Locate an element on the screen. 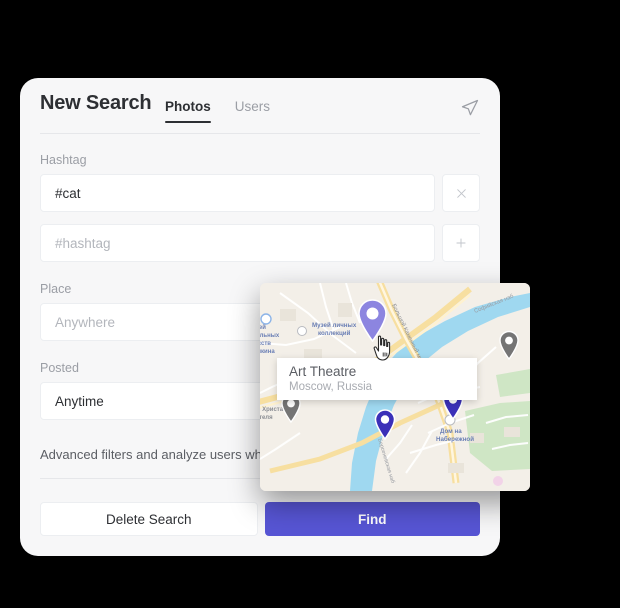 This screenshot has height=608, width=620. svg-text: шкина is located at coordinates (267, 352).